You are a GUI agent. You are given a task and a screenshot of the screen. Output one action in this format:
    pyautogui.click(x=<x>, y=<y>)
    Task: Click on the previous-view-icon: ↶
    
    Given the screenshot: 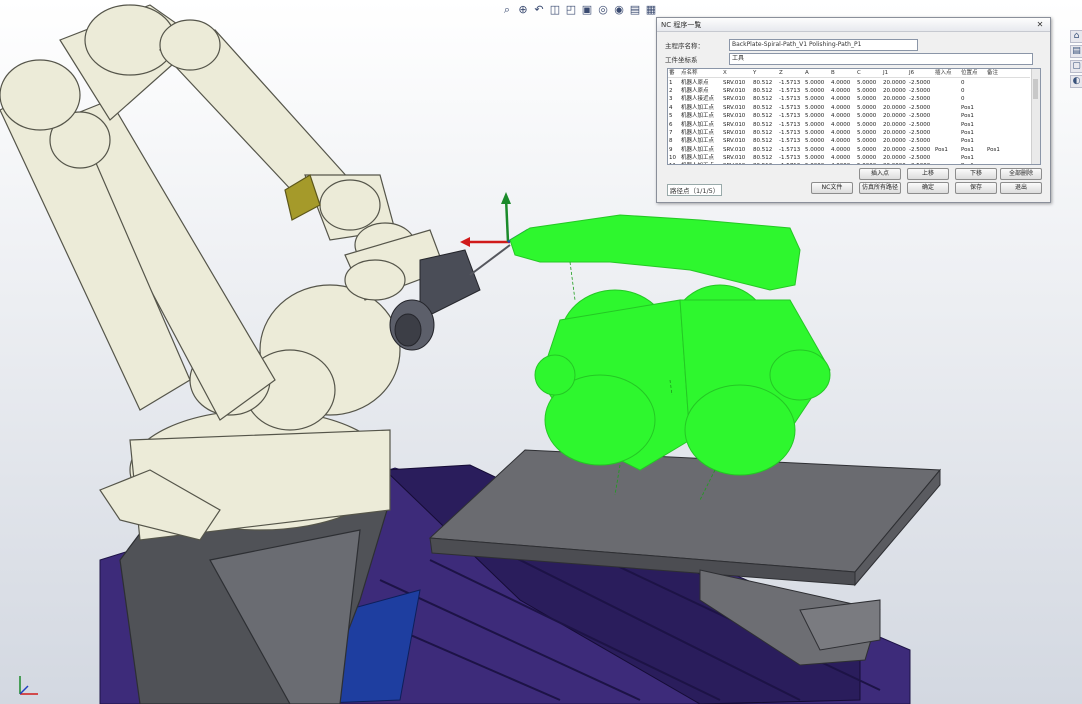 What is the action you would take?
    pyautogui.click(x=539, y=10)
    